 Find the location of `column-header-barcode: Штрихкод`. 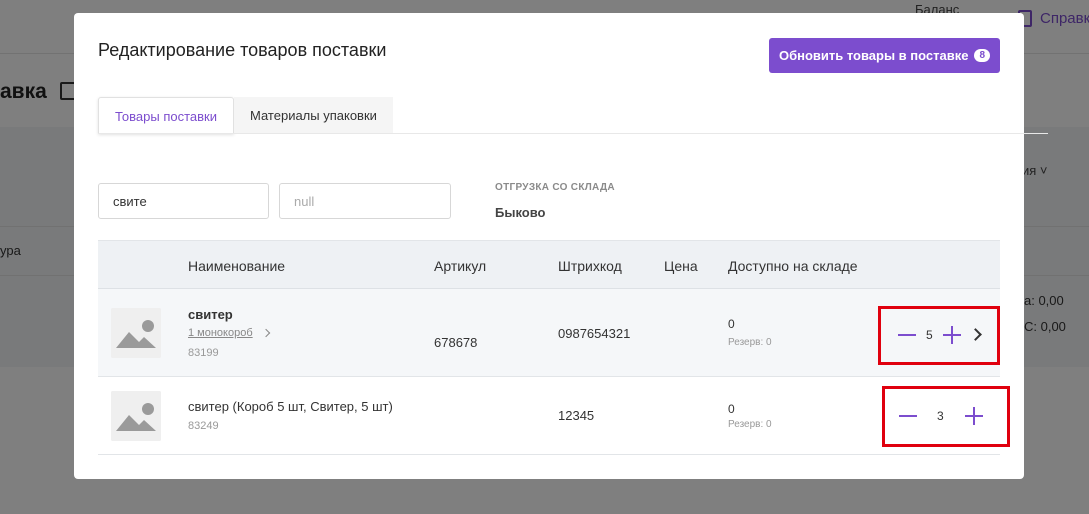

column-header-barcode: Штрихкод is located at coordinates (590, 266).